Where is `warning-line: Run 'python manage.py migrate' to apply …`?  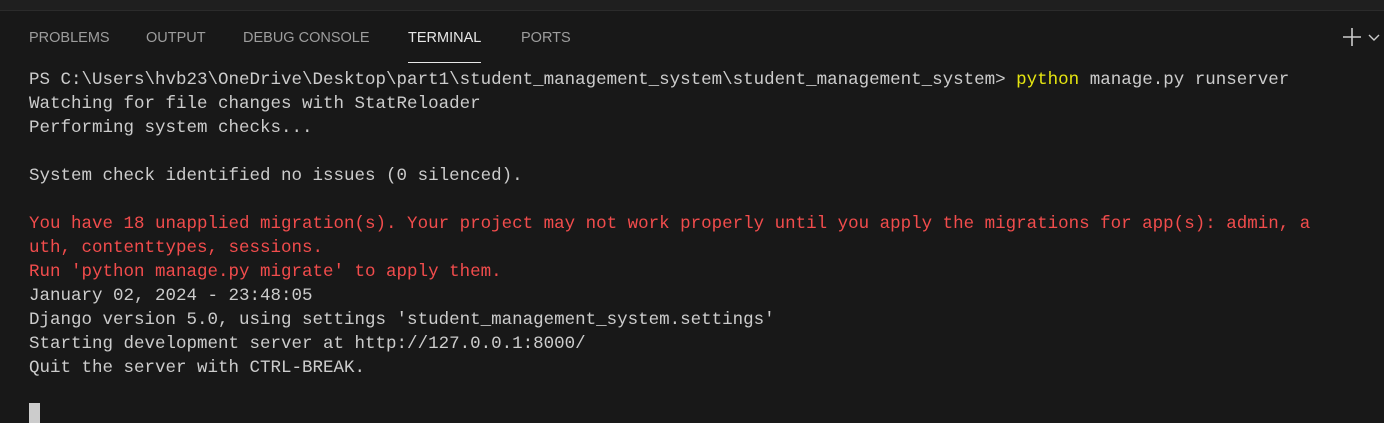
warning-line: Run 'python manage.py migrate' to apply … is located at coordinates (265, 272).